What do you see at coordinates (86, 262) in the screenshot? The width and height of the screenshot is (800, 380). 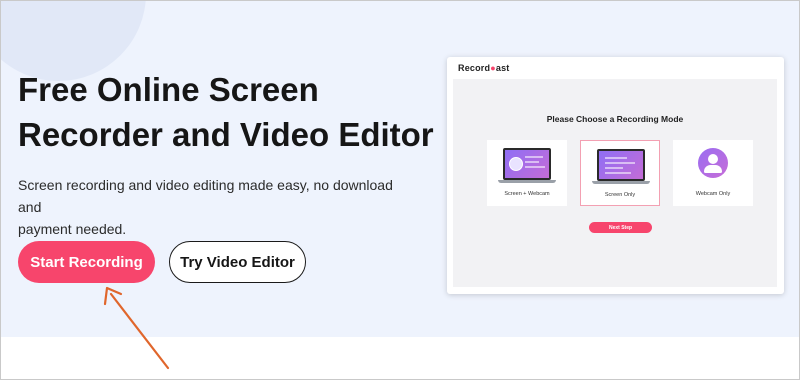 I see `start-recording-button: Start Recording` at bounding box center [86, 262].